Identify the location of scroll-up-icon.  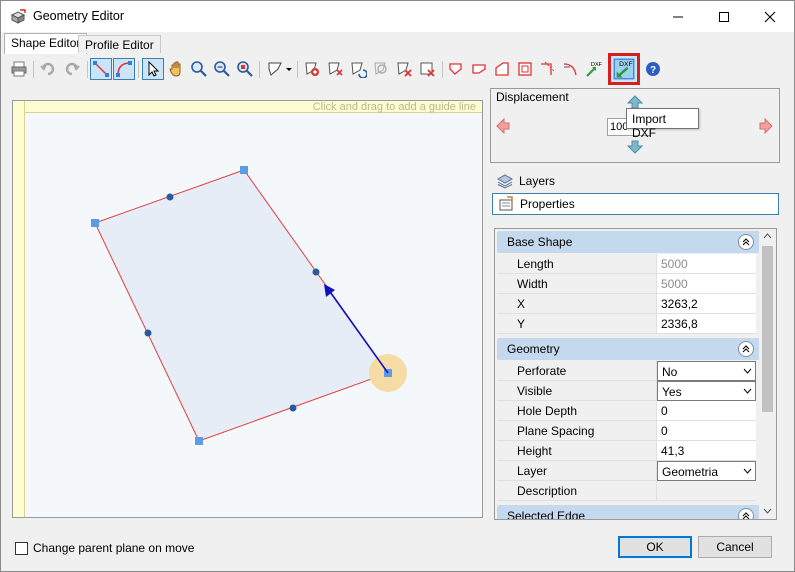
(767, 236).